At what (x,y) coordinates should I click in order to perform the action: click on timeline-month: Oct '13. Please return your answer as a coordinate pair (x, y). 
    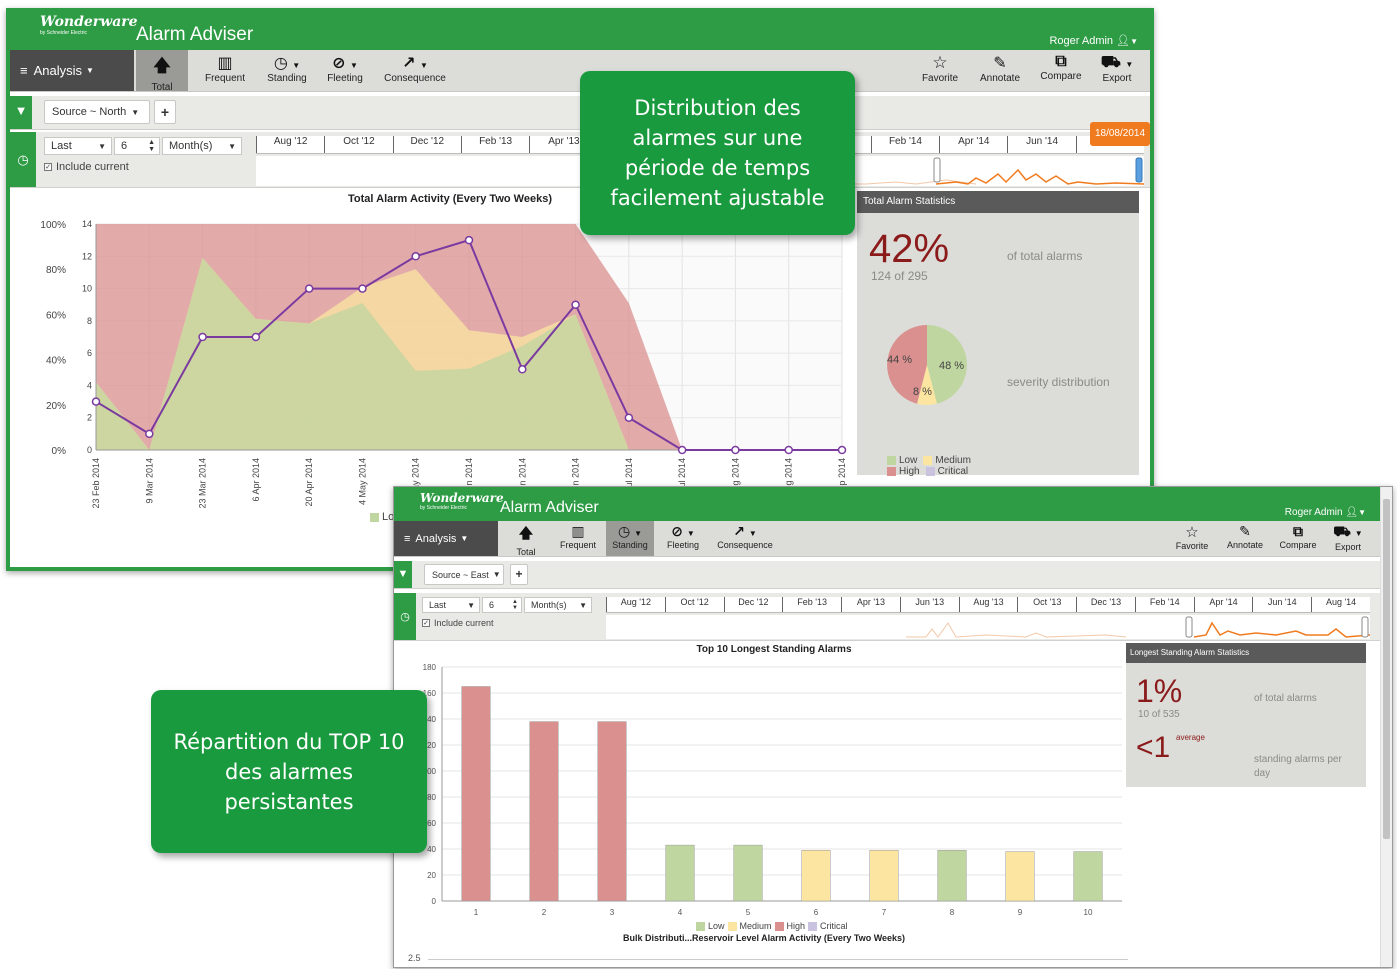
    Looking at the image, I should click on (1046, 604).